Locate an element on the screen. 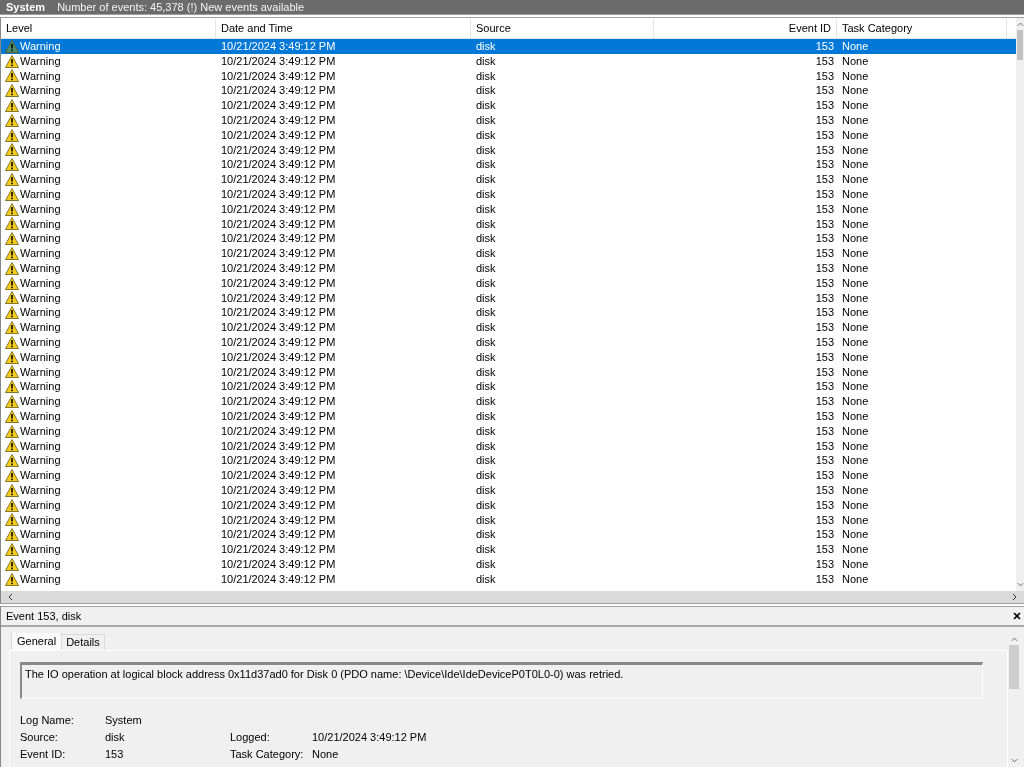 This screenshot has height=767, width=1024. scroll-left-icon is located at coordinates (10, 597).